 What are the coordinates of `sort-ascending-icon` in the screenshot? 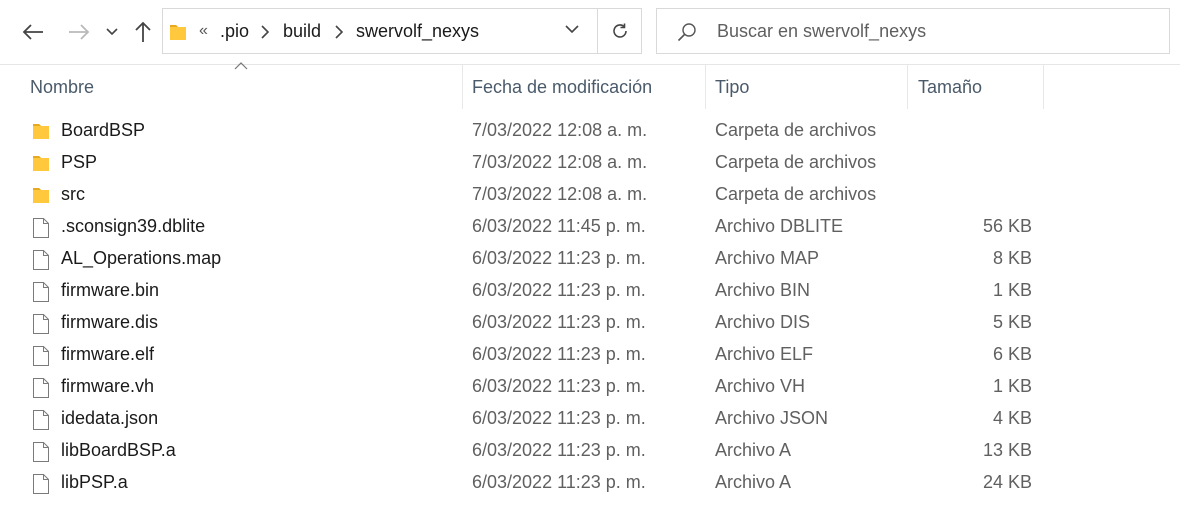 It's located at (241, 66).